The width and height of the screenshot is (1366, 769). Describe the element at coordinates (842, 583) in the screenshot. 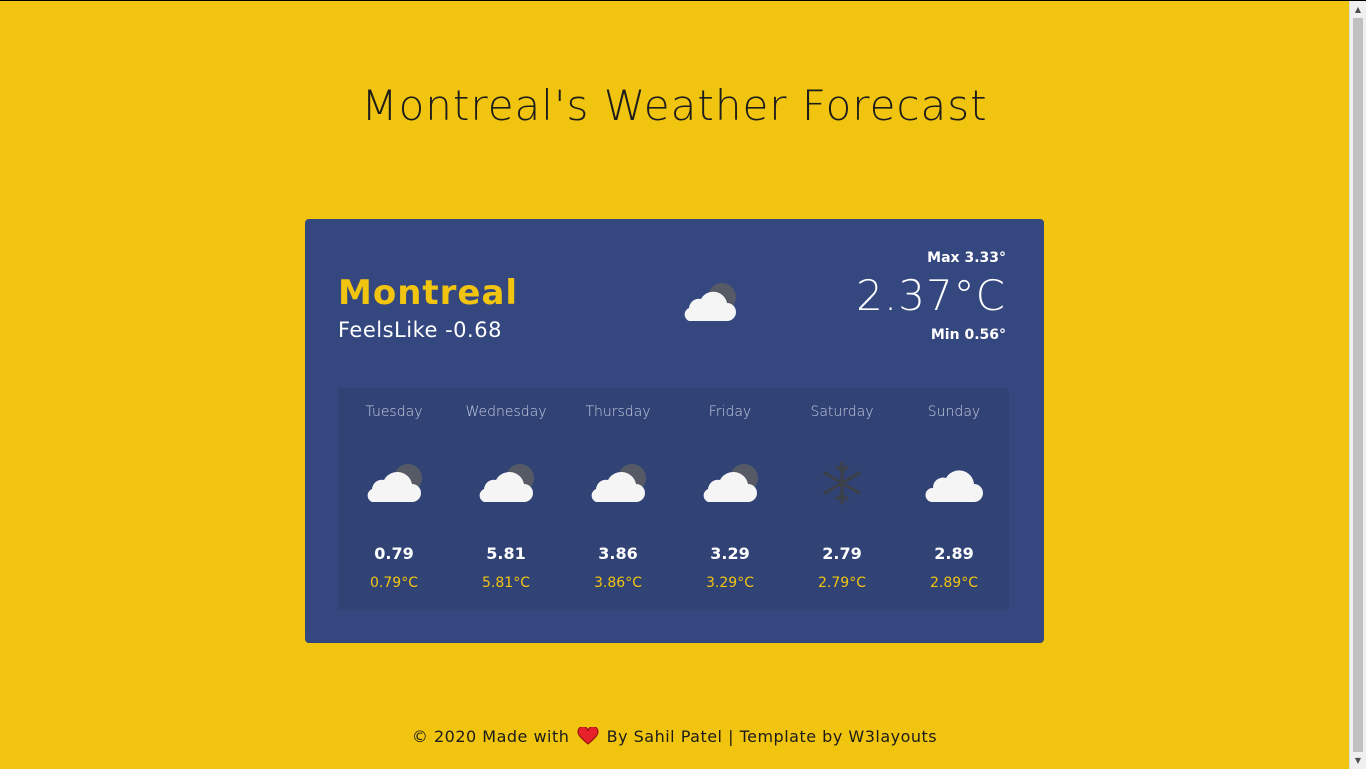

I see `day-temp: 2.79°C` at that location.